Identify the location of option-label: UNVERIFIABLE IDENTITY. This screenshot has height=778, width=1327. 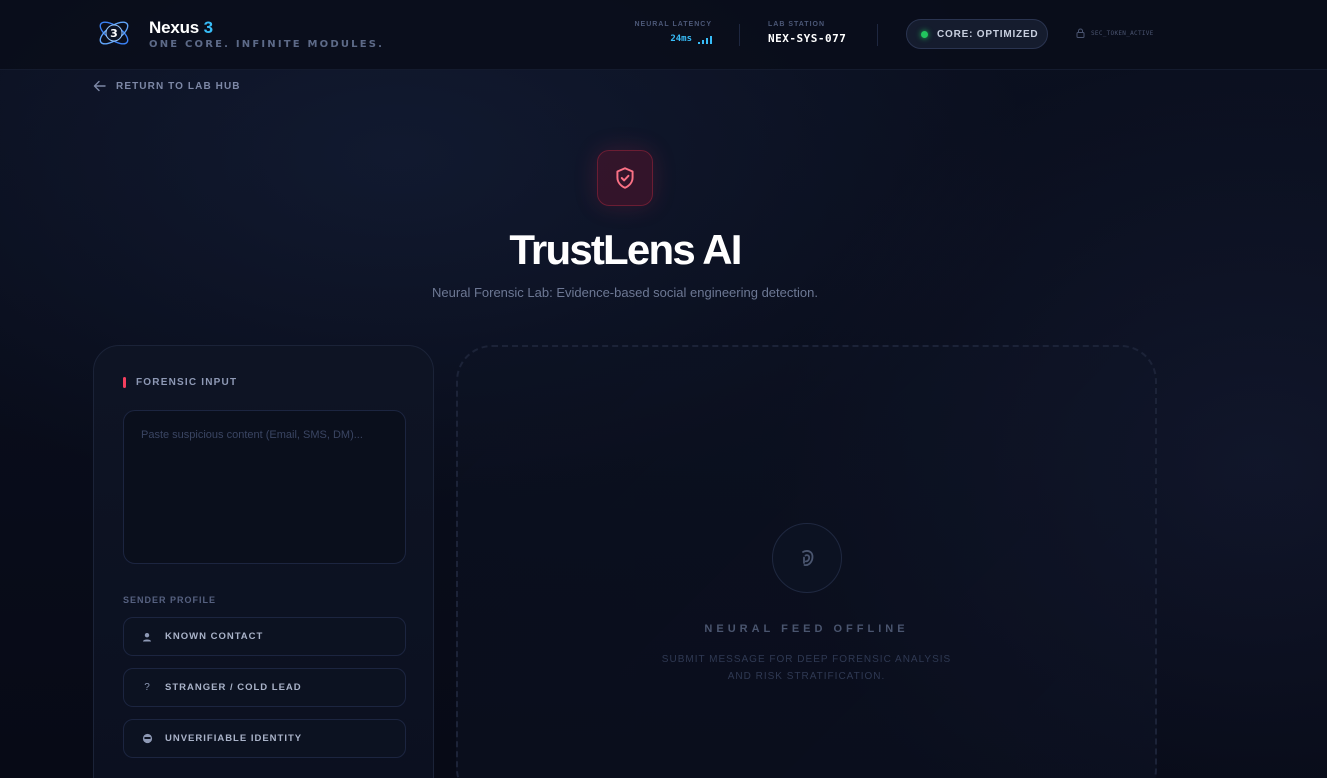
(234, 738).